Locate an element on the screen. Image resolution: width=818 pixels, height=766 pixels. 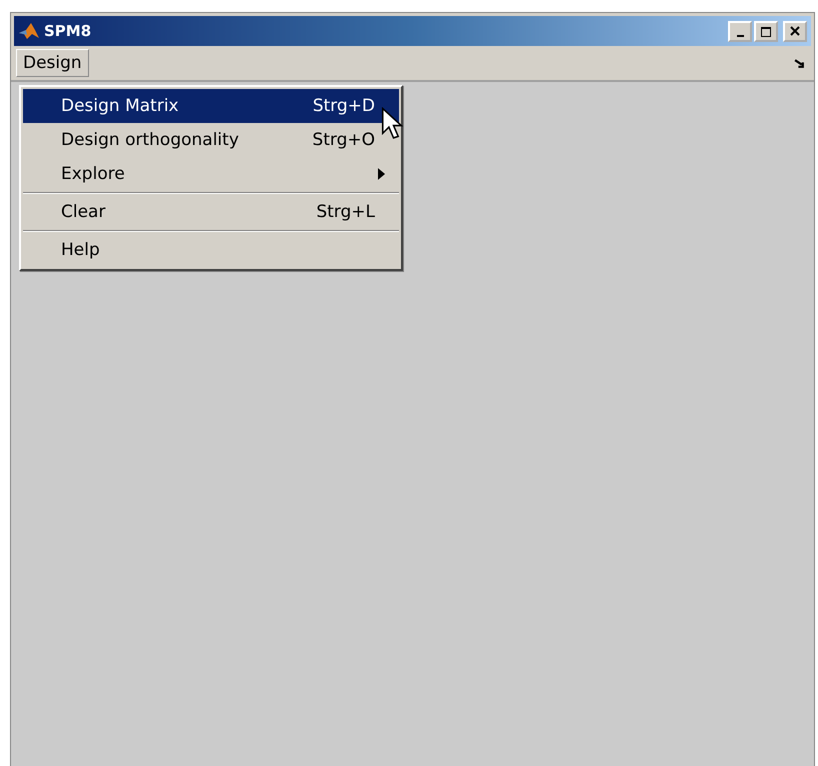
shortcut-label: Strg+L is located at coordinates (345, 212).